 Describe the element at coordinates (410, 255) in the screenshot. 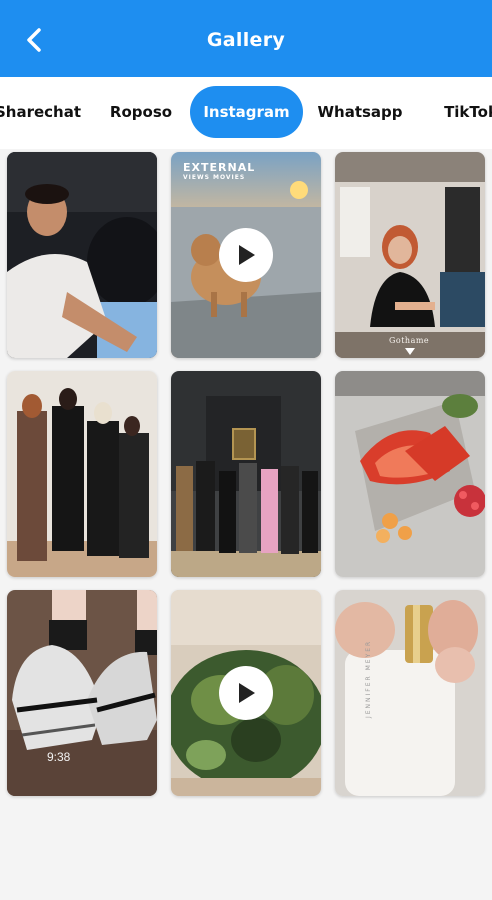

I see `media-thumbnail: Gothame` at that location.